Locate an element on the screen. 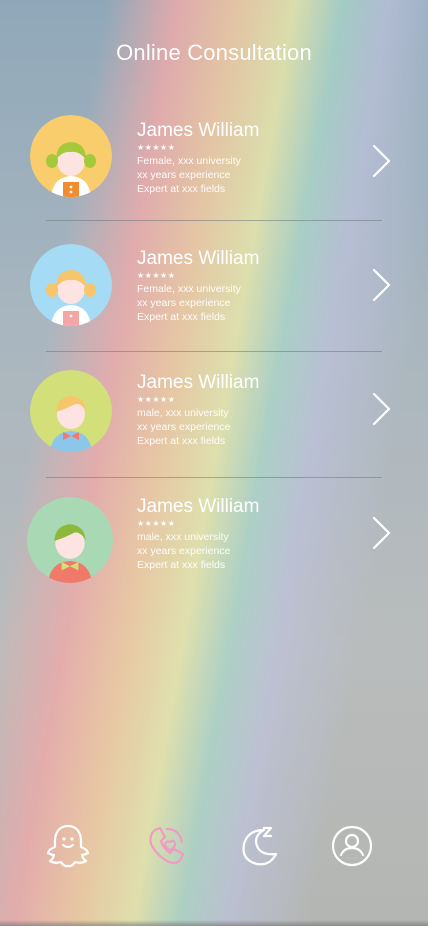  ghost-icon is located at coordinates (68, 846).